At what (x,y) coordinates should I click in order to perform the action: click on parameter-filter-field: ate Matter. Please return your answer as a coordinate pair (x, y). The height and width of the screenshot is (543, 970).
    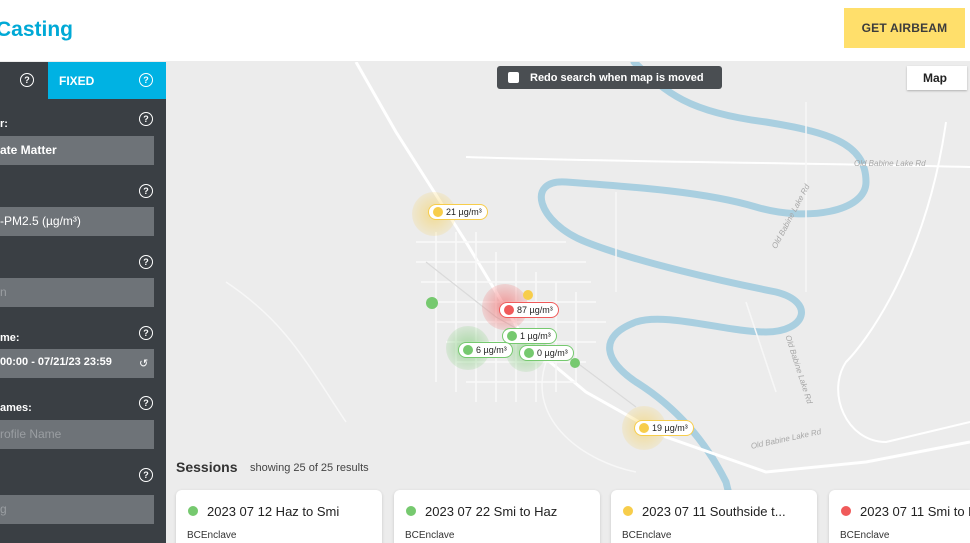
    Looking at the image, I should click on (77, 150).